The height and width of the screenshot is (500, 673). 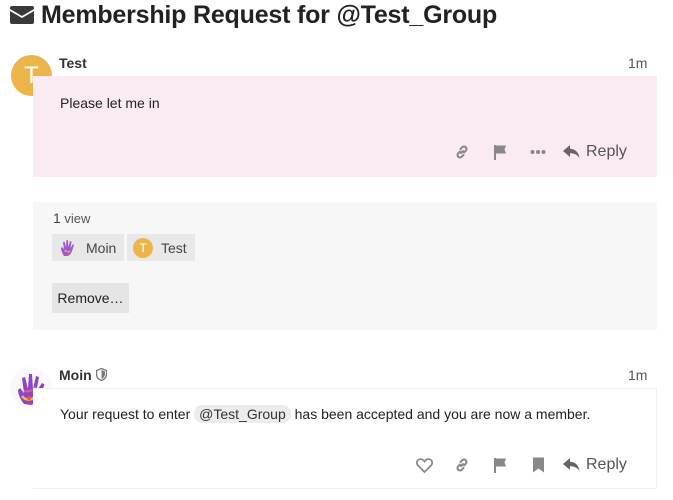 I want to click on post-text: Please let me in, so click(x=110, y=103).